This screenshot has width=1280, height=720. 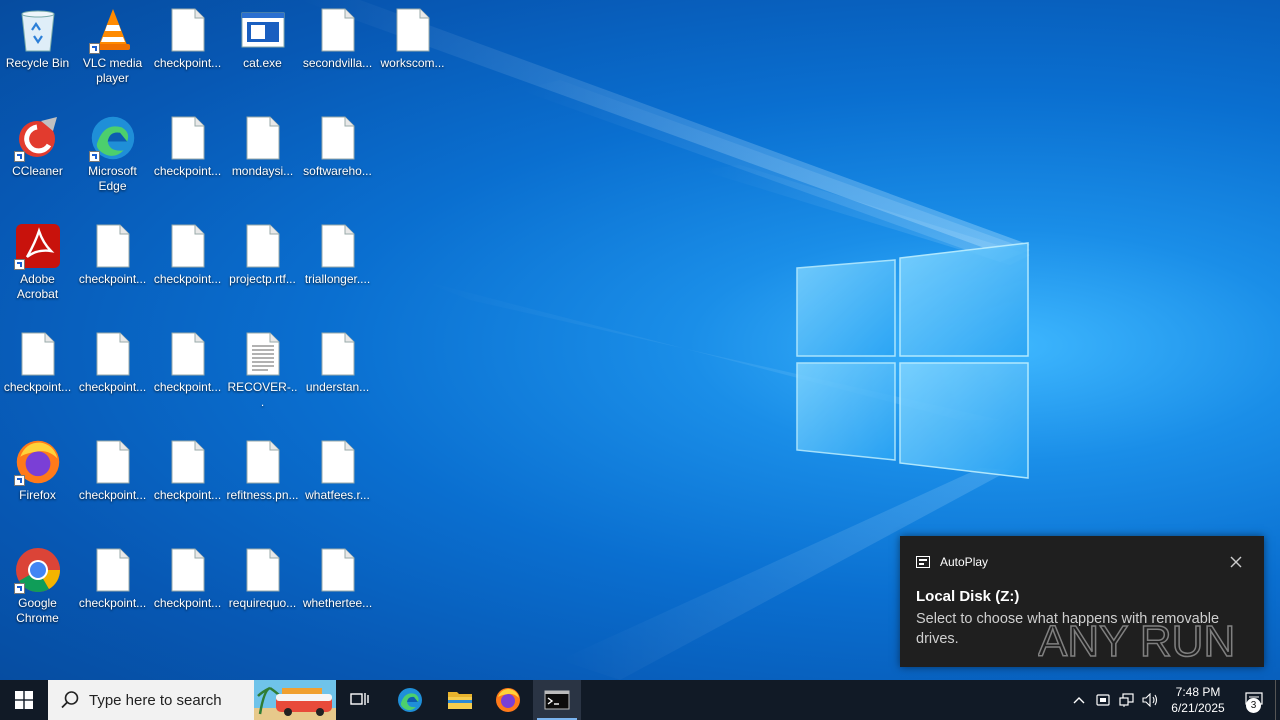 I want to click on device-icon, so click(x=1103, y=700).